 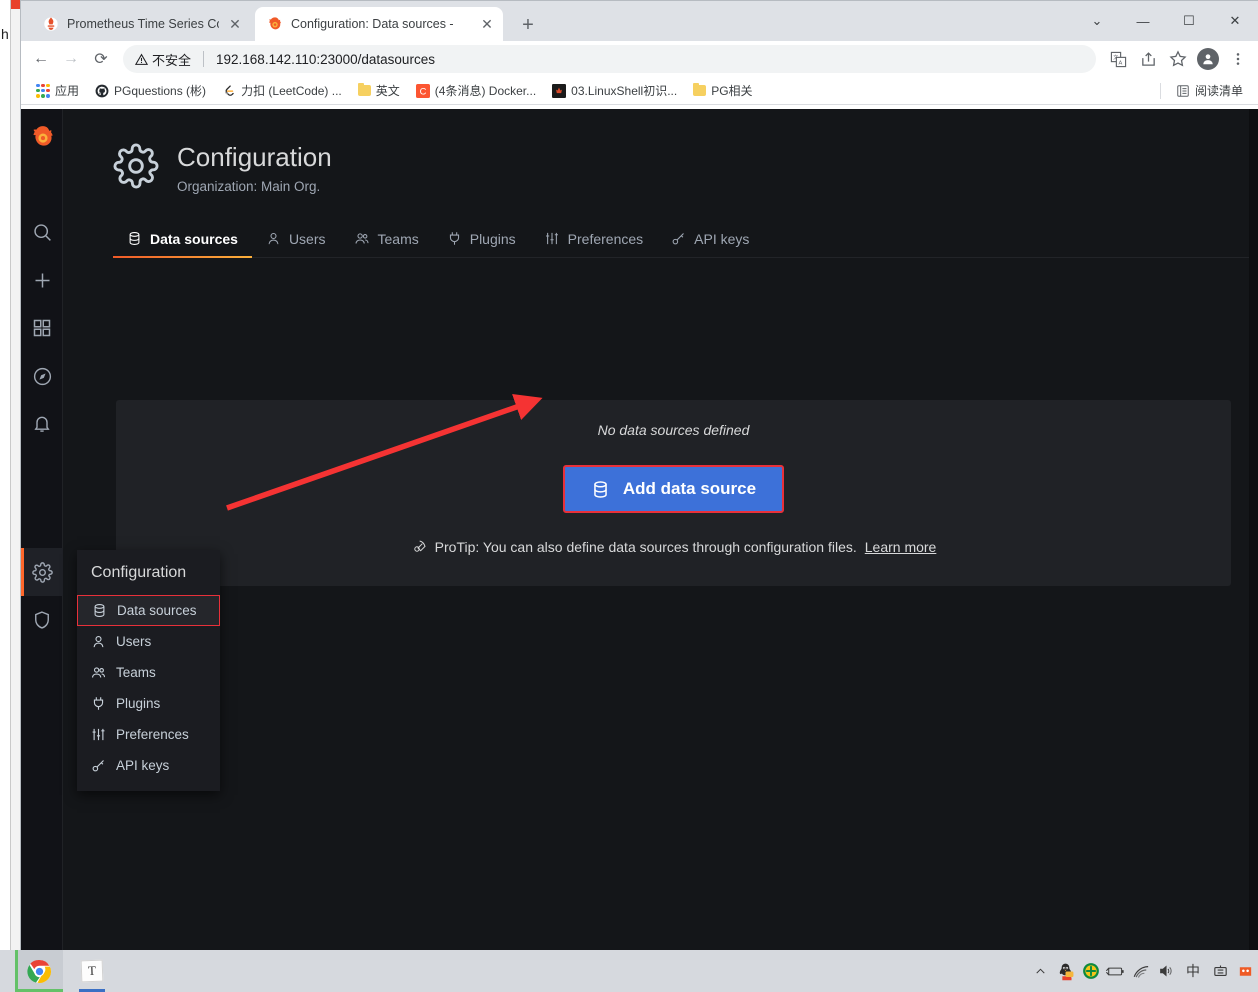 What do you see at coordinates (148, 765) in the screenshot?
I see `flyout-item-api-keys: API keys` at bounding box center [148, 765].